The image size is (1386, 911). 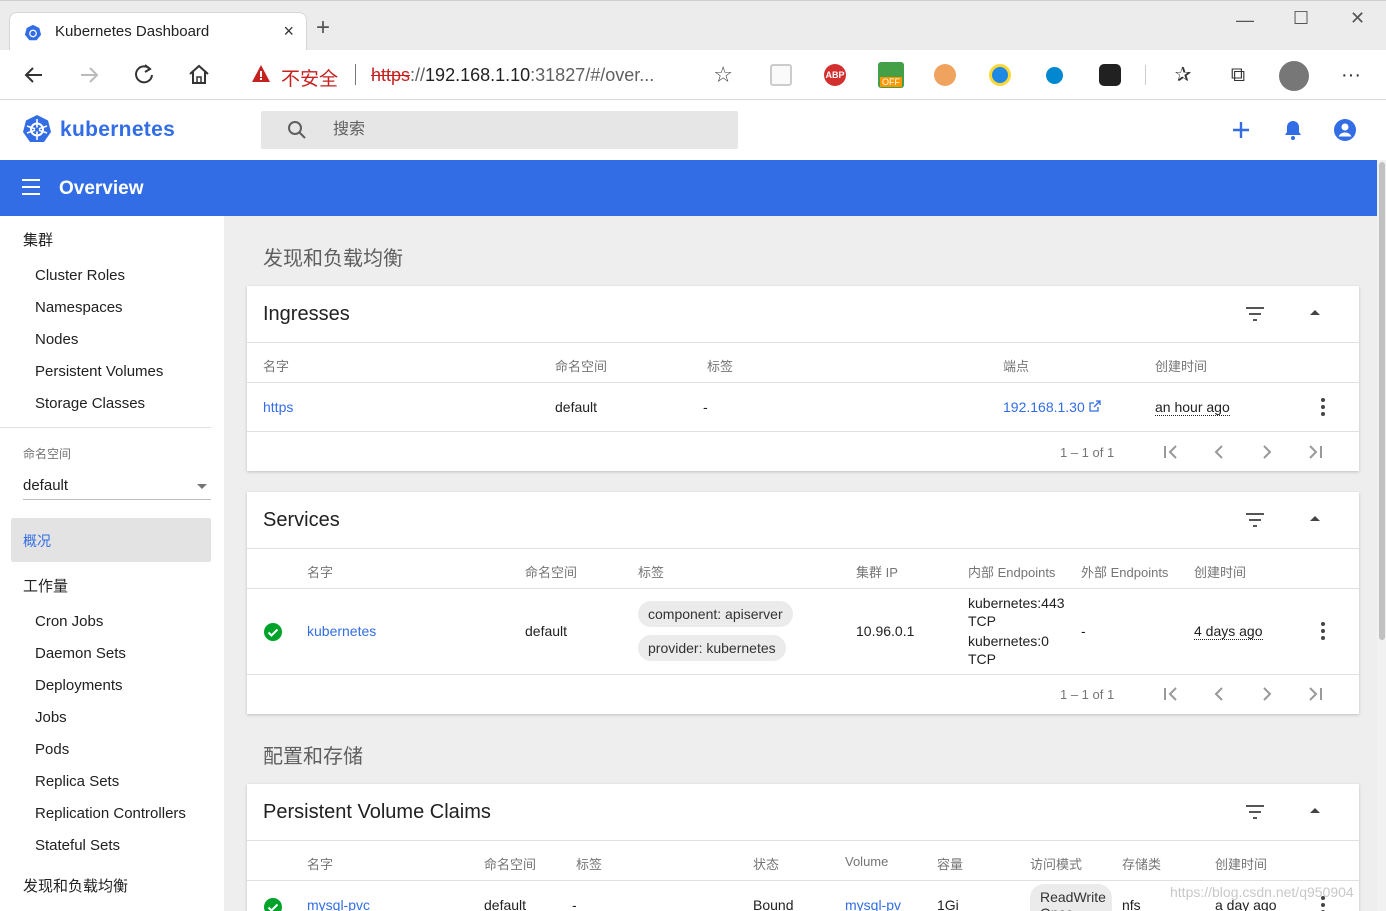 I want to click on status-ok-icon, so click(x=273, y=904).